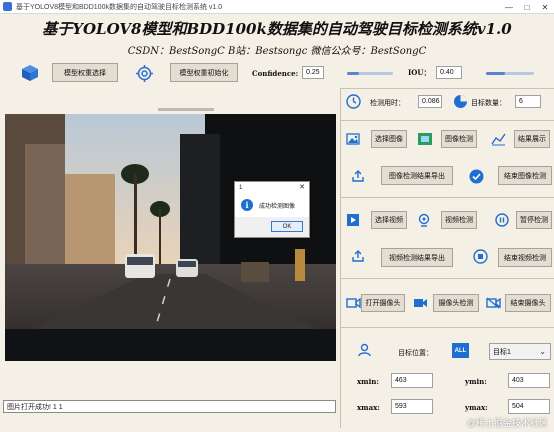 This screenshot has width=554, height=432. Describe the element at coordinates (476, 407) in the screenshot. I see `ymax-label: ymax:` at that location.